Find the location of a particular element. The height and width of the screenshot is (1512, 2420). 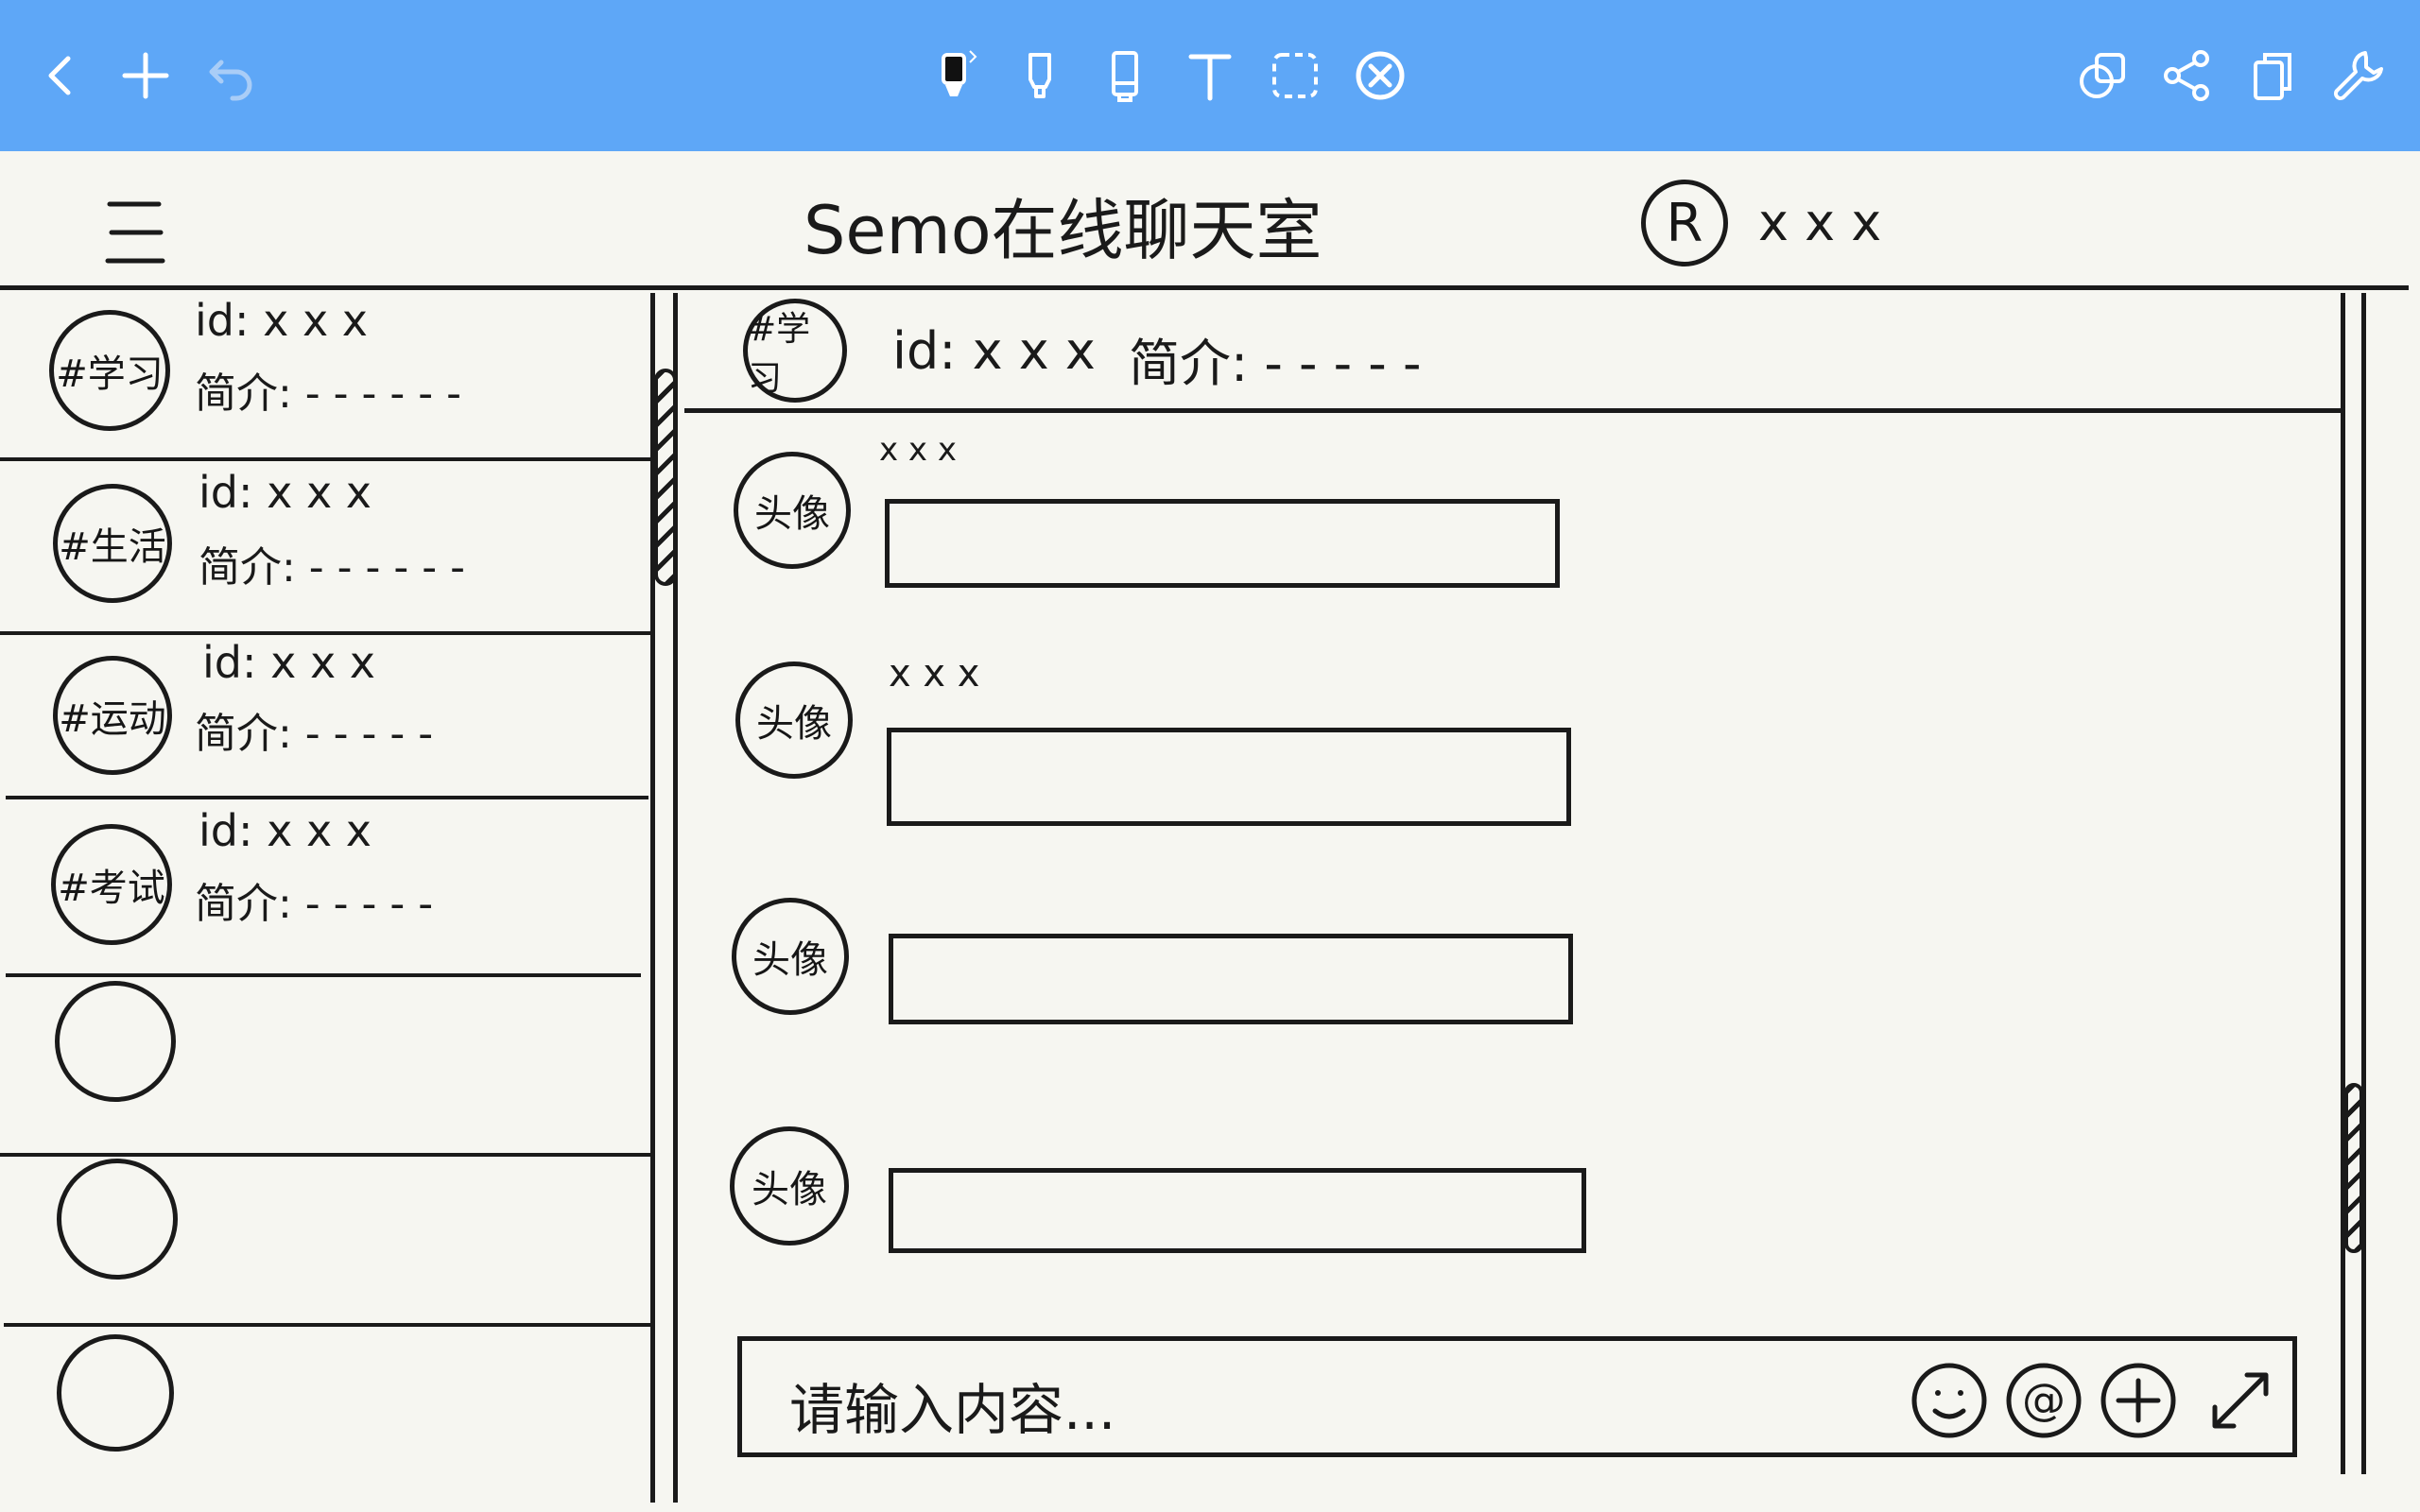

eraser-icon is located at coordinates (1125, 76).